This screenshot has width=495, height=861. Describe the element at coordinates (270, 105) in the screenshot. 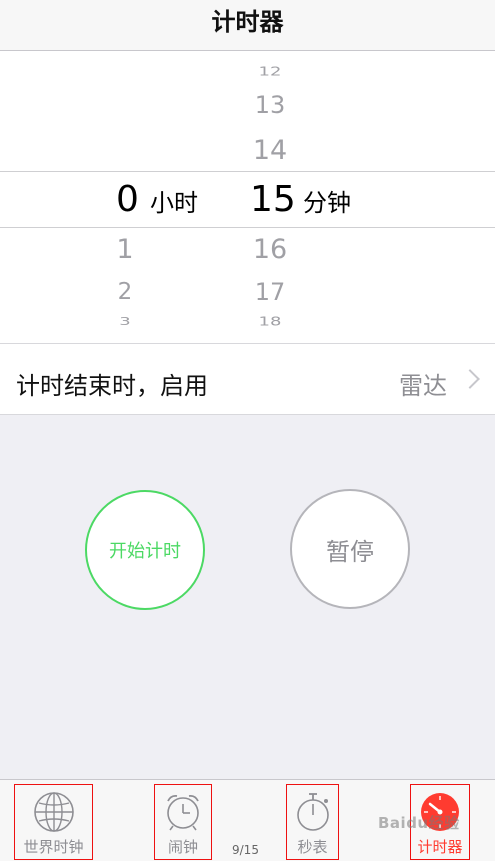

I see `minute-option: 13` at that location.